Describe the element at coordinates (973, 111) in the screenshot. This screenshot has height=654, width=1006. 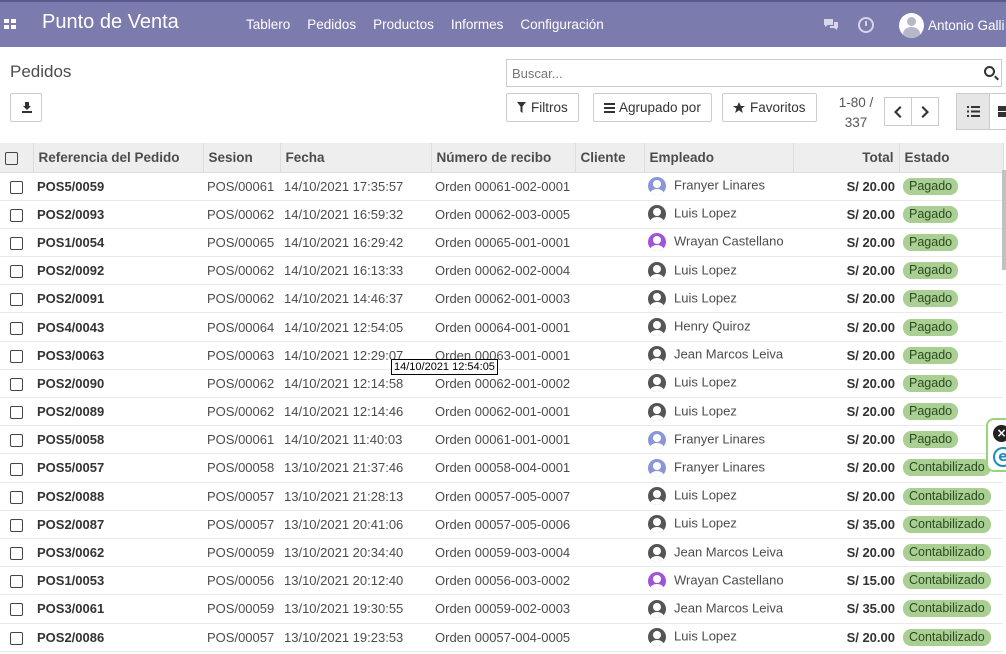
I see `list-view-button` at that location.